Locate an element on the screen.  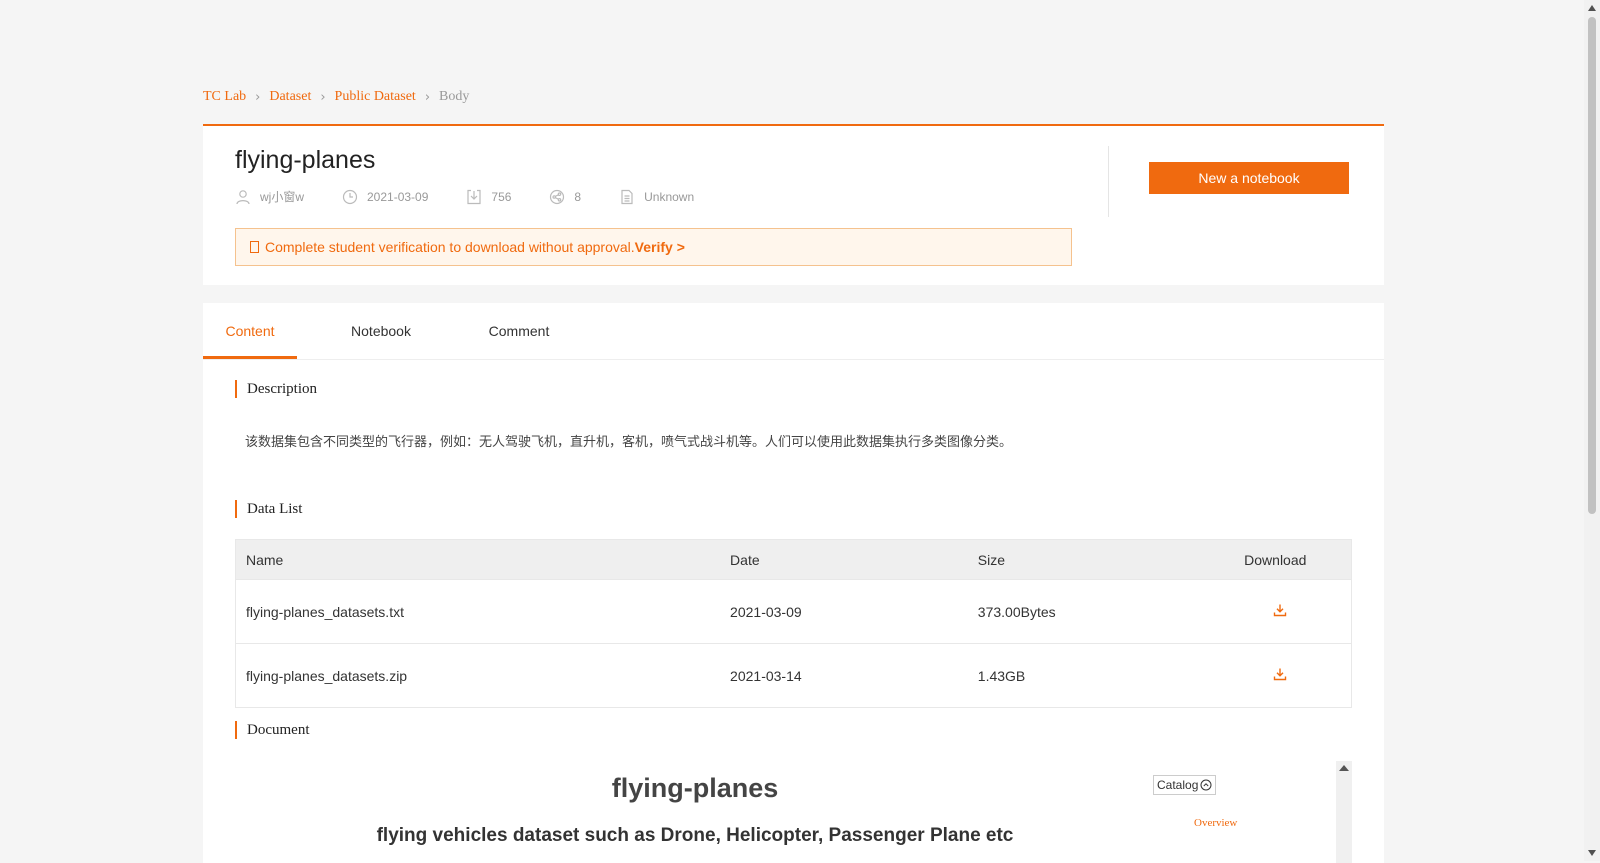
catalog-label: Catalog is located at coordinates (1178, 785).